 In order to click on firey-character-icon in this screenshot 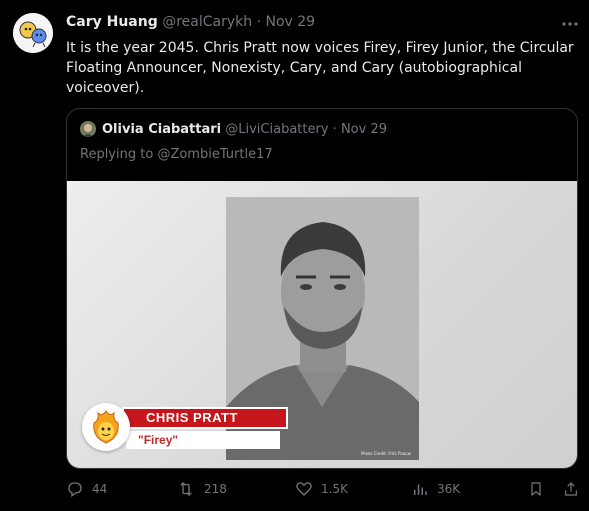, I will do `click(106, 427)`.